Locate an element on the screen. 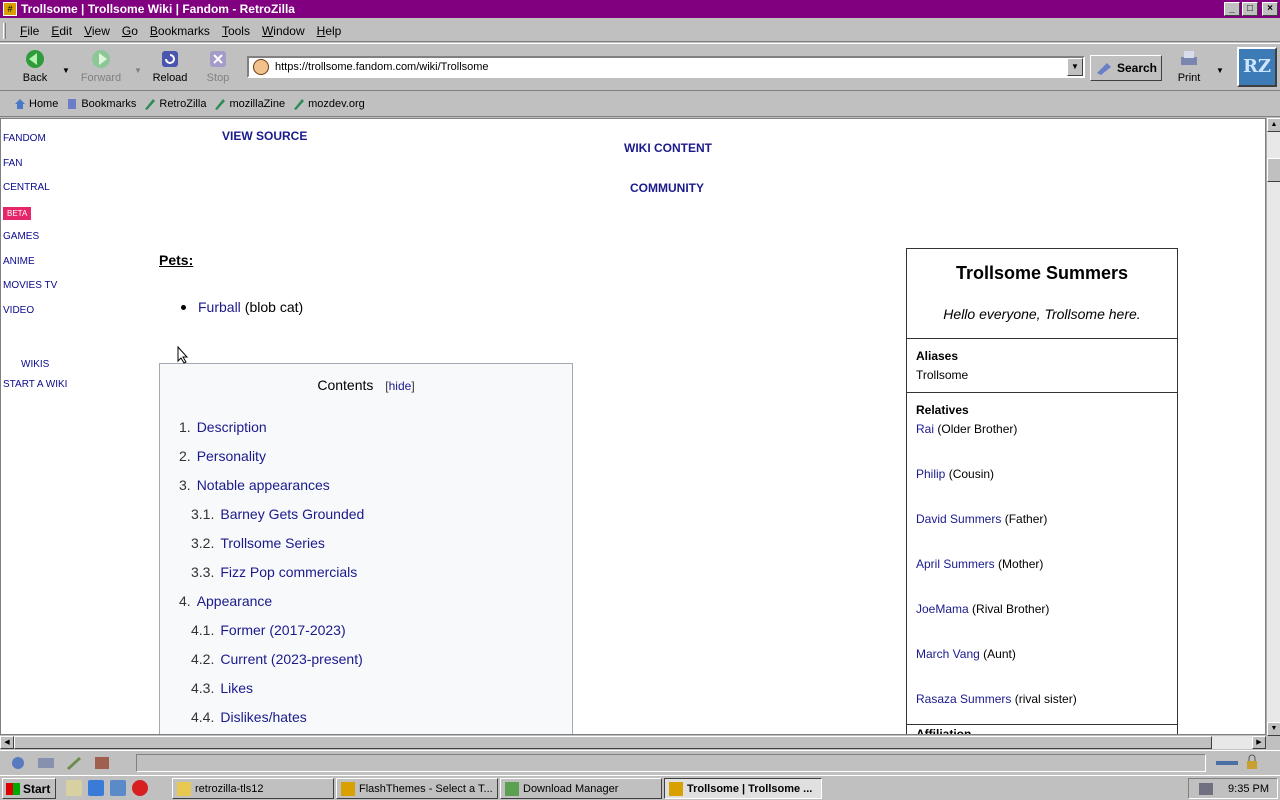 Image resolution: width=1280 pixels, height=800 pixels. bookmark-mozillazine: mozillaZine is located at coordinates (249, 104).